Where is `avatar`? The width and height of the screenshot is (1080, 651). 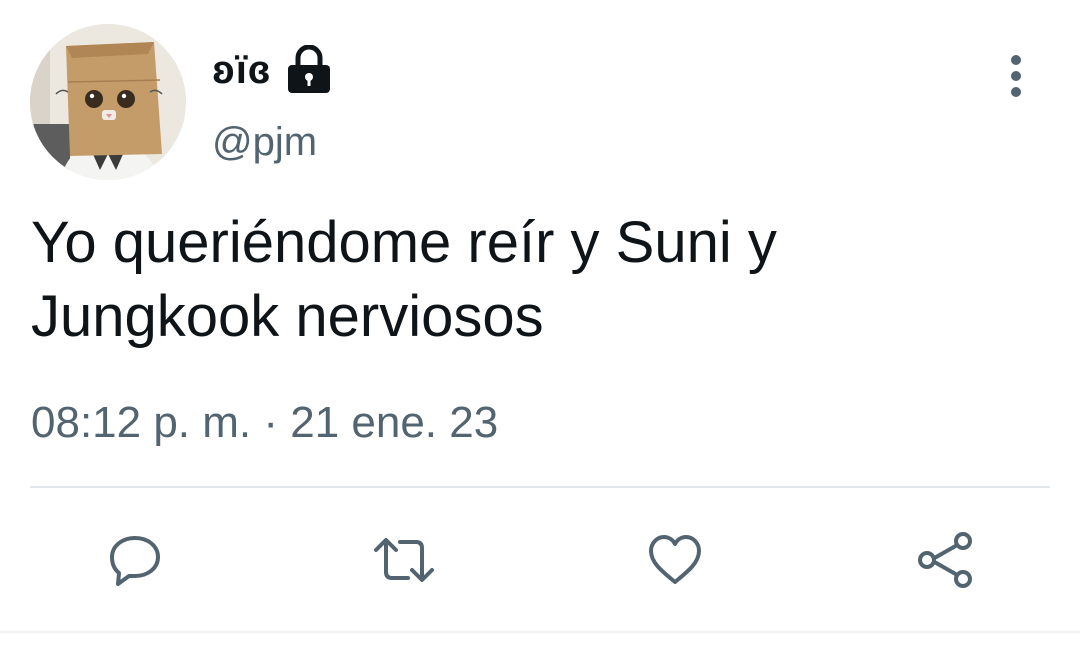 avatar is located at coordinates (108, 102).